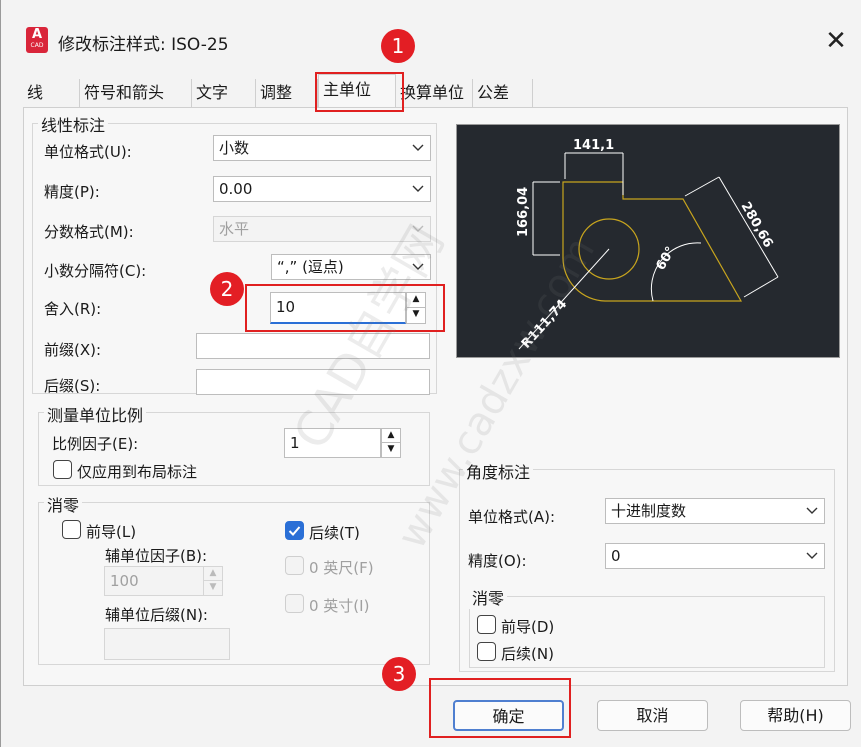 The width and height of the screenshot is (861, 747). Describe the element at coordinates (322, 229) in the screenshot. I see `fraction-format-select: 水平` at that location.